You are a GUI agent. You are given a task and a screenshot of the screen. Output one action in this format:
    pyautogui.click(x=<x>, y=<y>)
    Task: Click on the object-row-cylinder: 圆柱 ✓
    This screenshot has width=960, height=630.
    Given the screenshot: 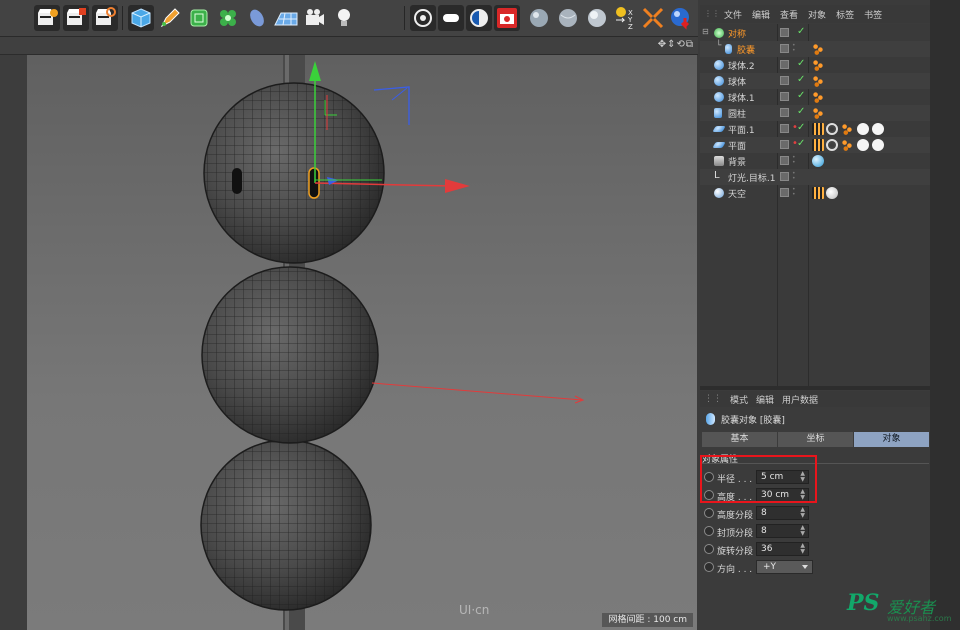 What is the action you would take?
    pyautogui.click(x=815, y=113)
    